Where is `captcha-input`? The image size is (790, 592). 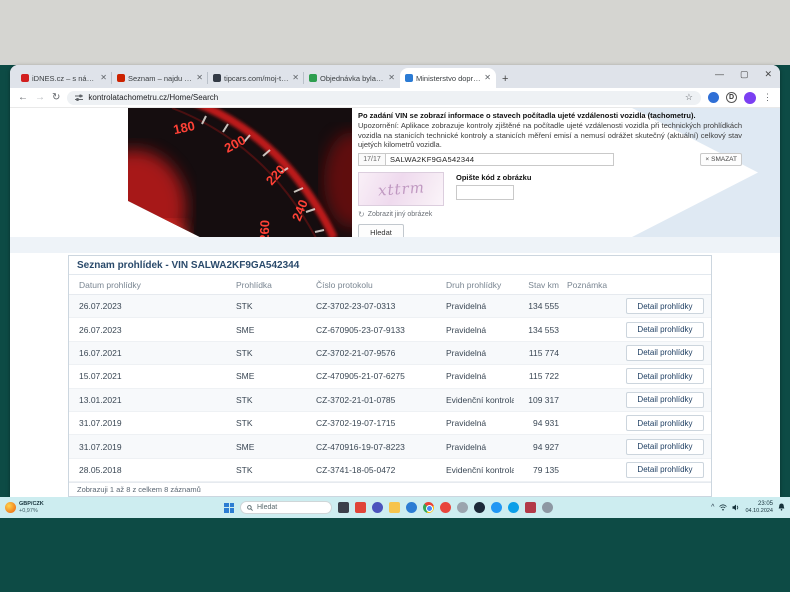 captcha-input is located at coordinates (485, 192).